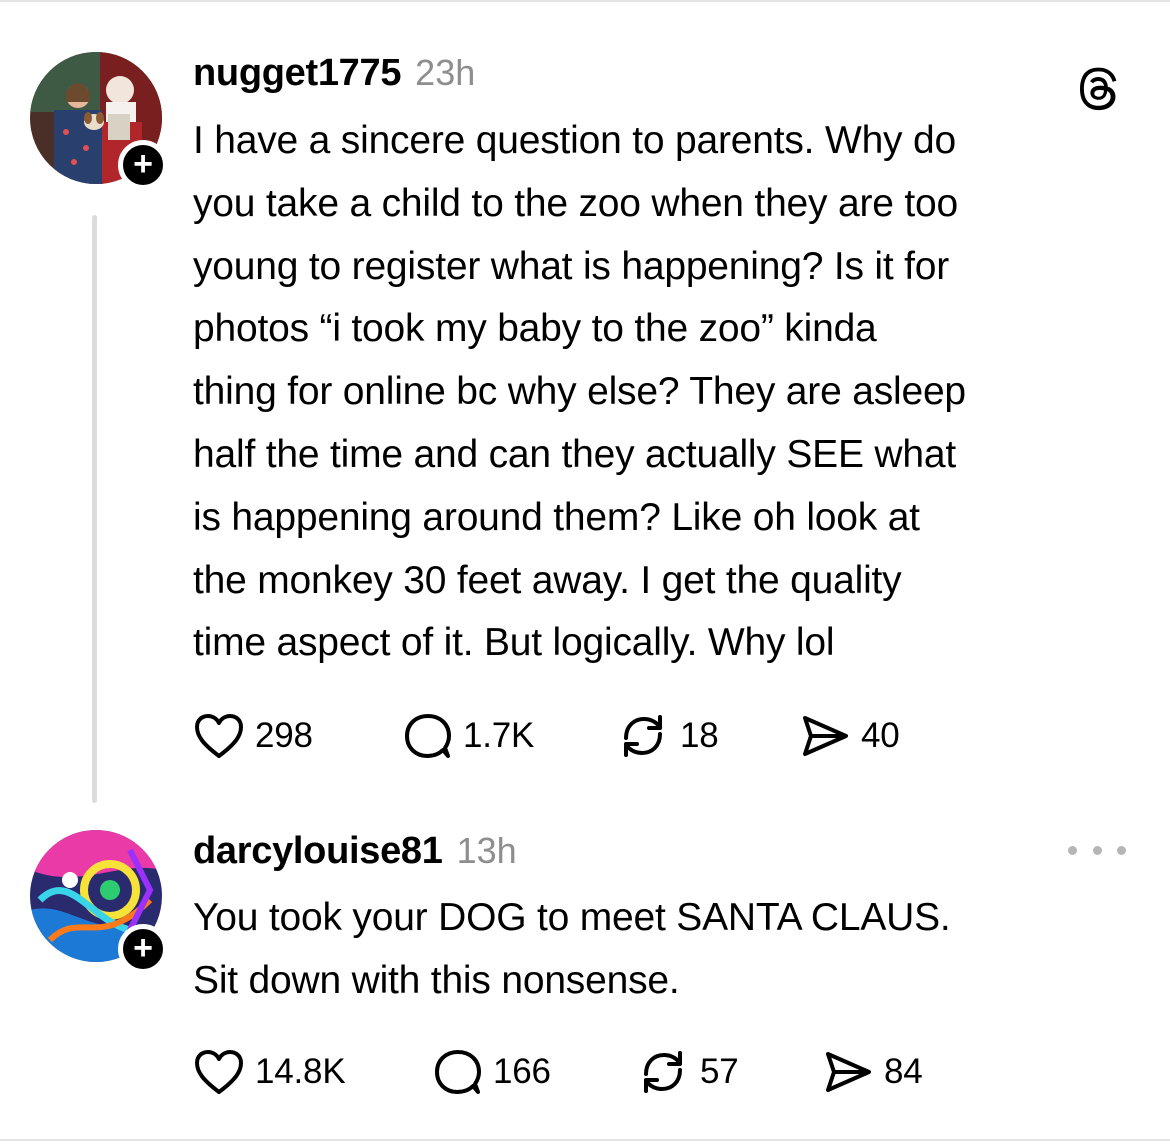 This screenshot has height=1144, width=1170. Describe the element at coordinates (535, 329) in the screenshot. I see `post-body-line: photos “i took my baby to the zoo” kinda` at that location.